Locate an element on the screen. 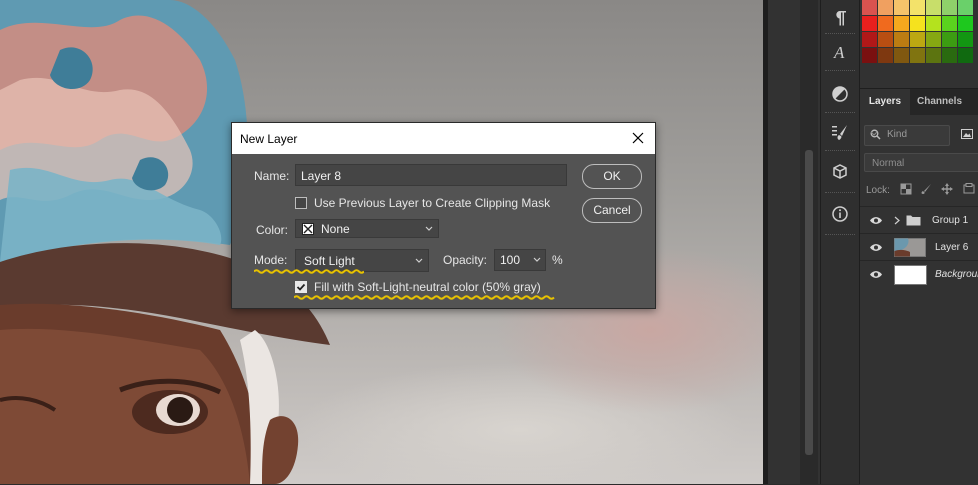 This screenshot has width=978, height=485. layer-name: Group 1 is located at coordinates (950, 220).